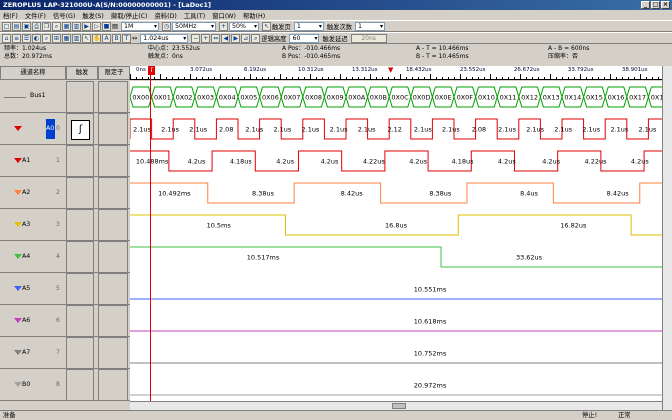  I want to click on channel-waveform, so click(396, 193).